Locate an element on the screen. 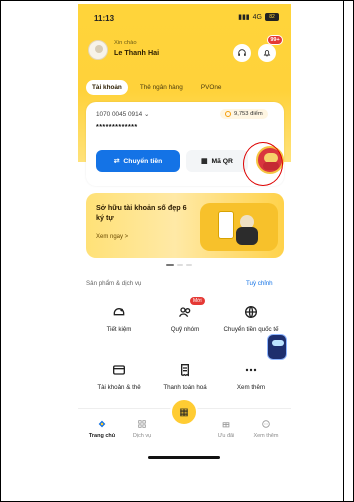 The width and height of the screenshot is (354, 502). nav-label: Dịch vụ is located at coordinates (142, 436).